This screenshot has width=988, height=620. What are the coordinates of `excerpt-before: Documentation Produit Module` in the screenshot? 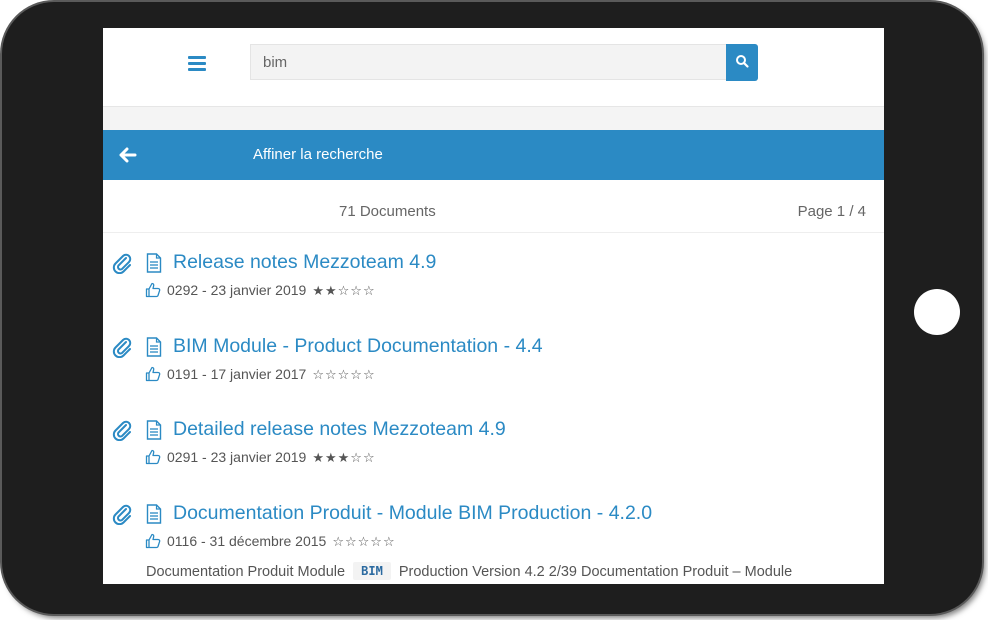 It's located at (246, 572).